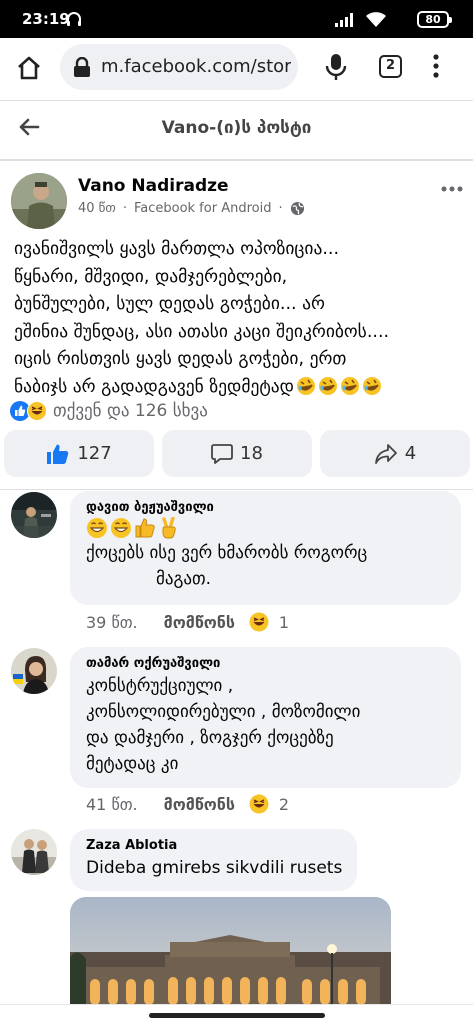 This screenshot has width=473, height=1024. I want to click on reactions-summary: თქვენ და 126 სხვა, so click(109, 411).